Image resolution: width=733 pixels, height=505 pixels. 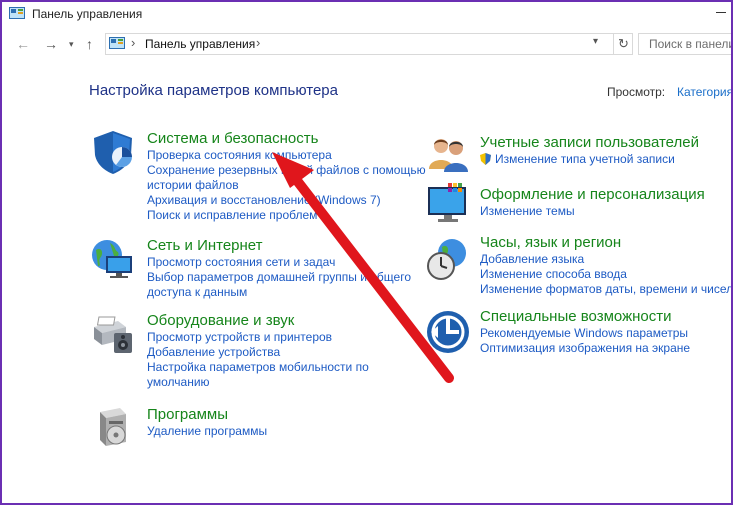 What do you see at coordinates (213, 90) in the screenshot?
I see `page-title: Настройка параметров компьютера` at bounding box center [213, 90].